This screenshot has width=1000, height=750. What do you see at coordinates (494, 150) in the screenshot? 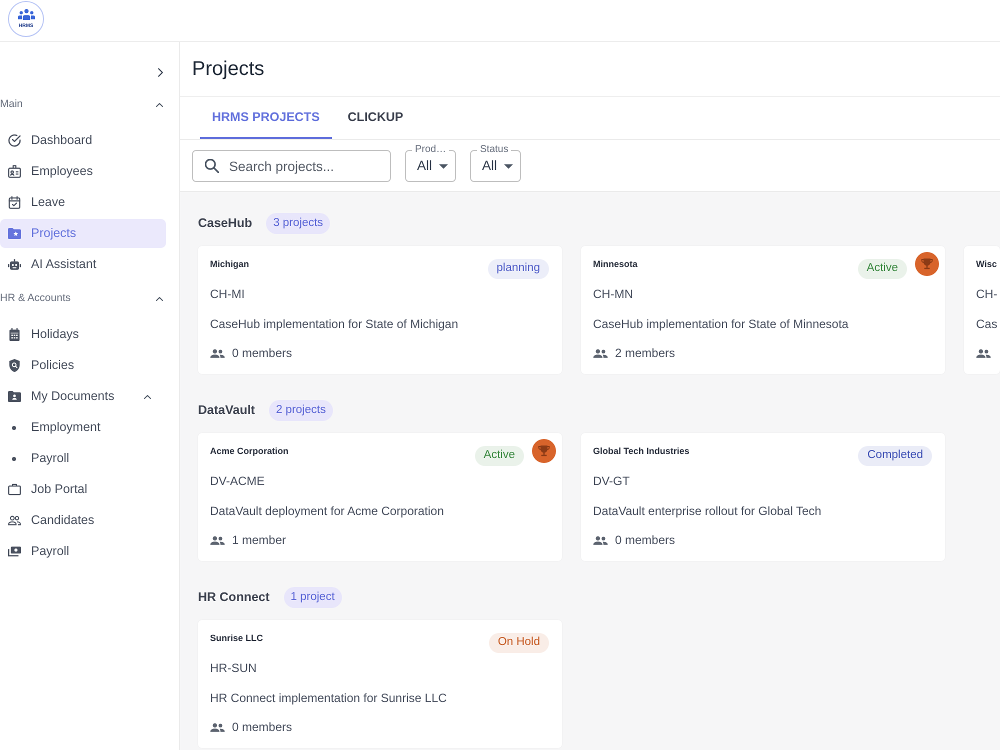
I see `field-label: Status` at bounding box center [494, 150].